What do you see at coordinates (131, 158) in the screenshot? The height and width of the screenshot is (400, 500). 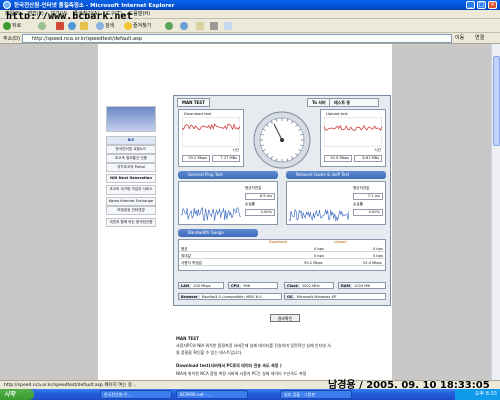 I see `sidebar-item-cert: 초고속 정보통신 인증` at bounding box center [131, 158].